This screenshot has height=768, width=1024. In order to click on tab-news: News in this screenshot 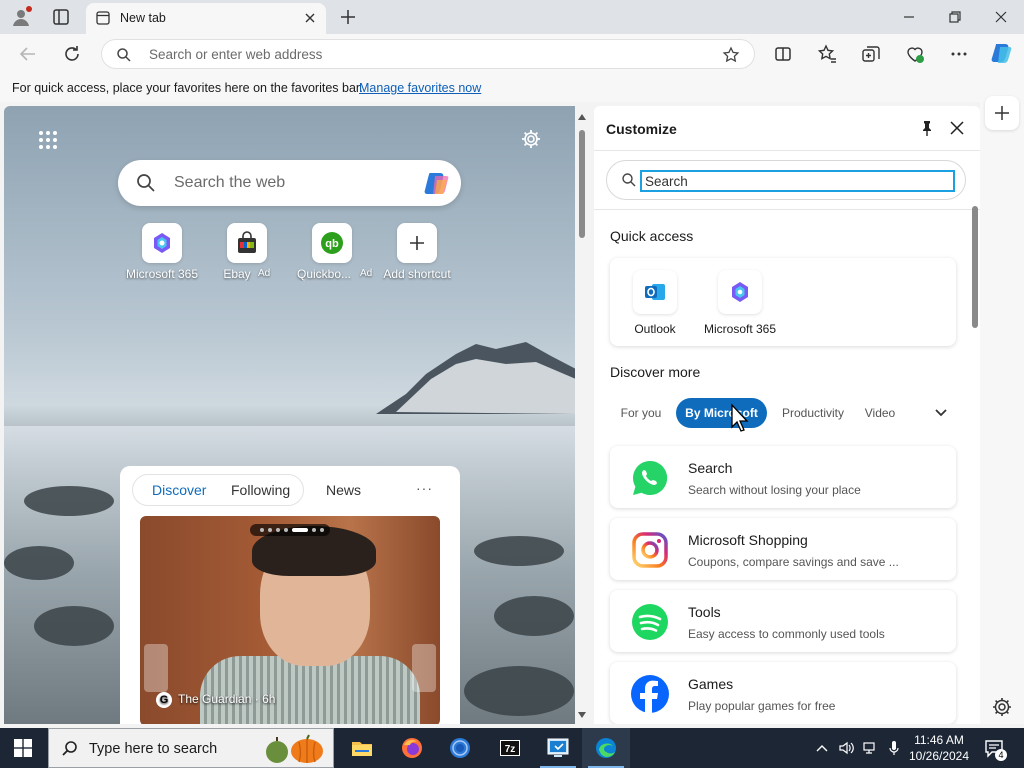, I will do `click(343, 490)`.